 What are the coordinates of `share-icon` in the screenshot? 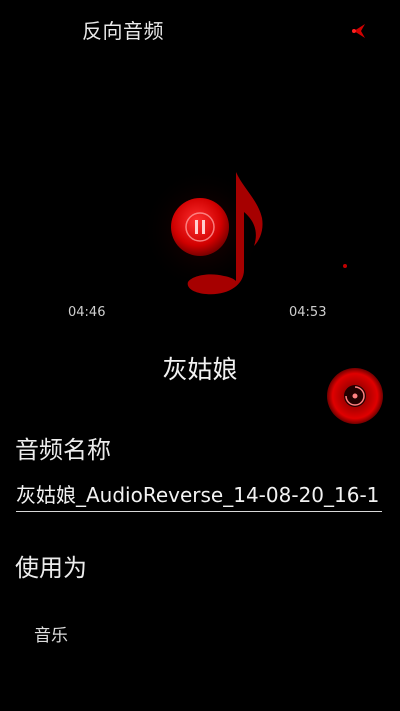 It's located at (358, 31).